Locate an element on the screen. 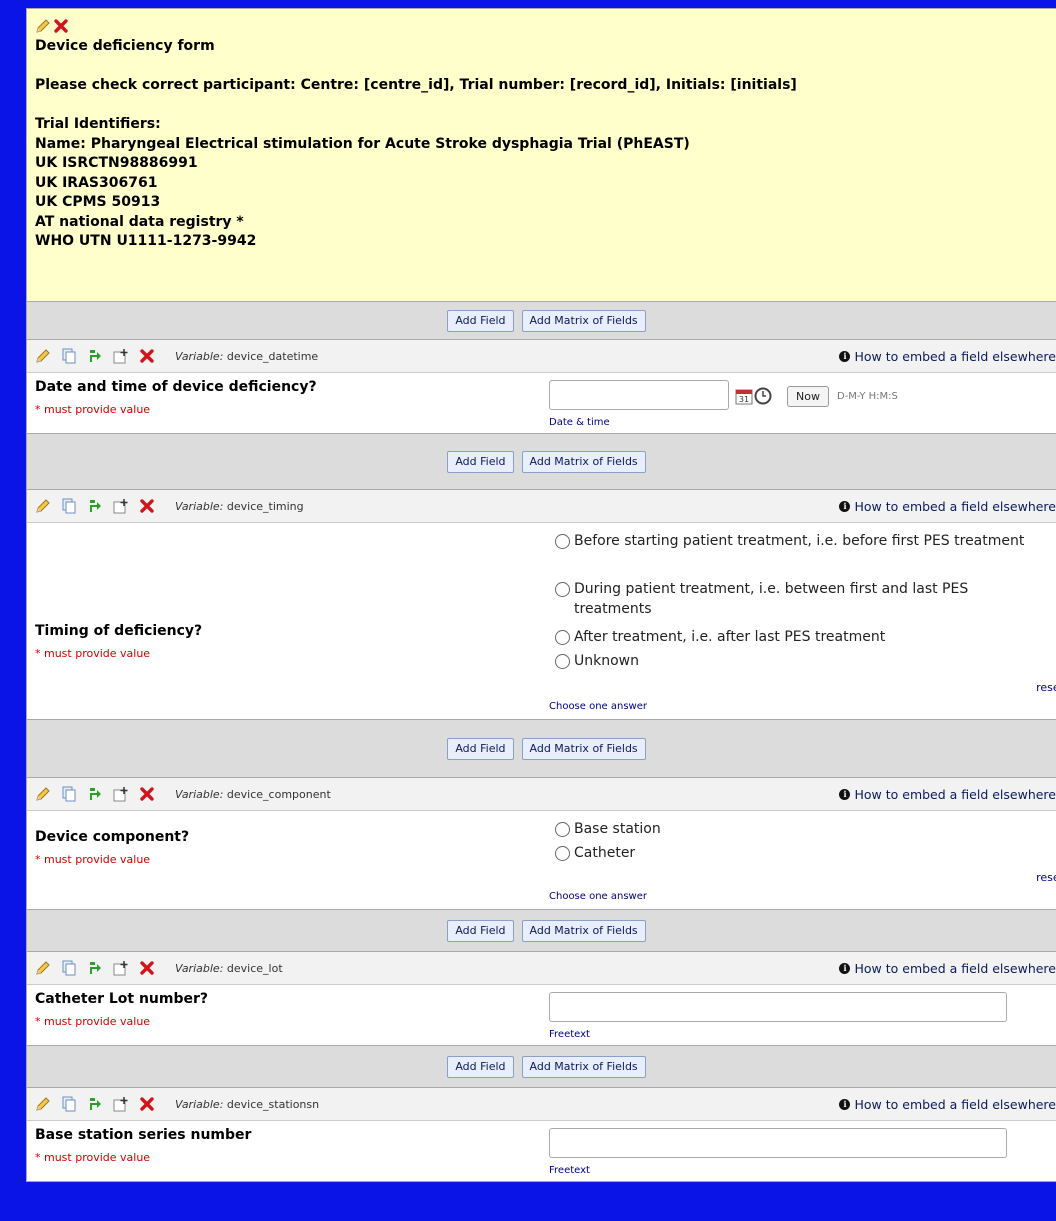  question-label: Device component? is located at coordinates (112, 837).